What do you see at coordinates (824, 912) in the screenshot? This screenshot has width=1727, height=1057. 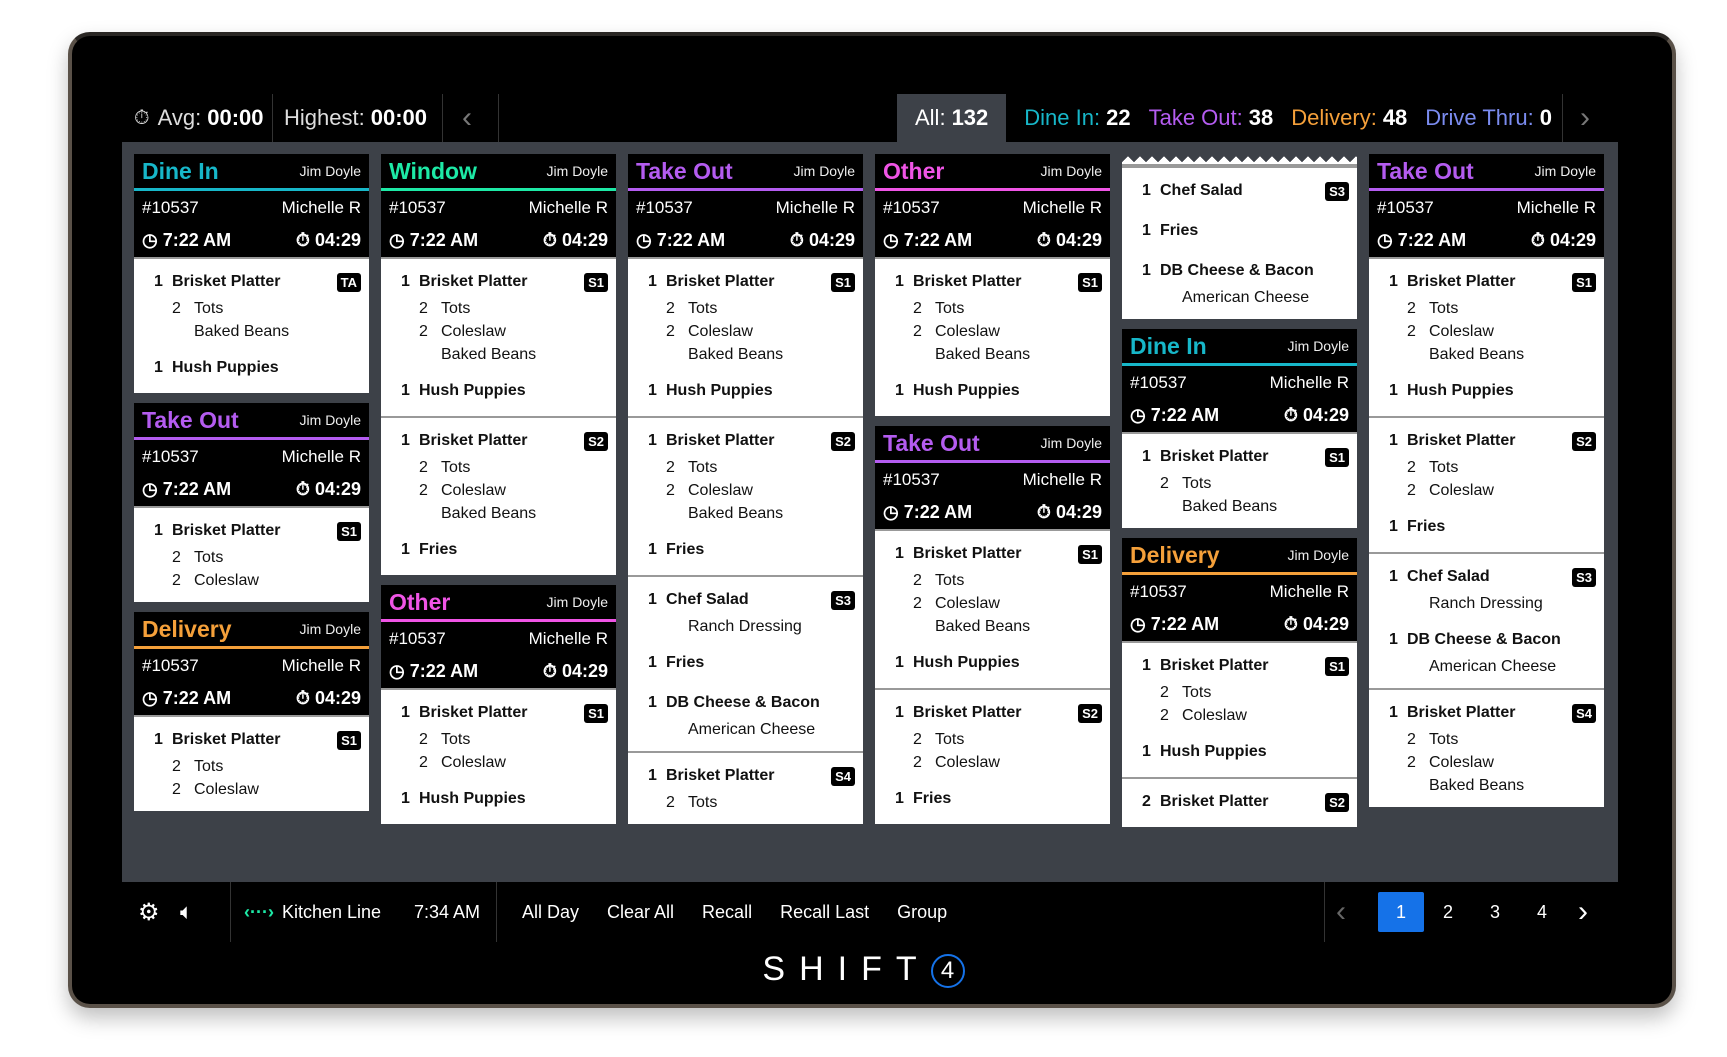 I see `action-recall-last-button: Recall Last` at bounding box center [824, 912].